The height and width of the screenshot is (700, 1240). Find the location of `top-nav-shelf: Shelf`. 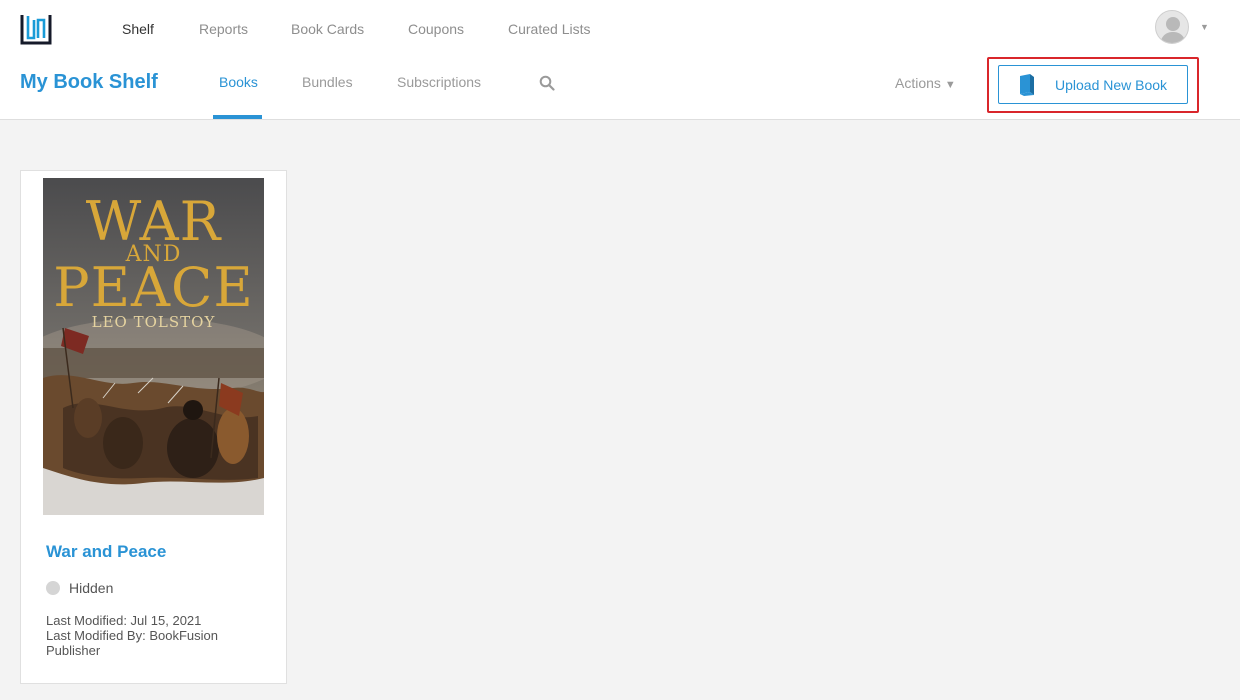

top-nav-shelf: Shelf is located at coordinates (138, 29).